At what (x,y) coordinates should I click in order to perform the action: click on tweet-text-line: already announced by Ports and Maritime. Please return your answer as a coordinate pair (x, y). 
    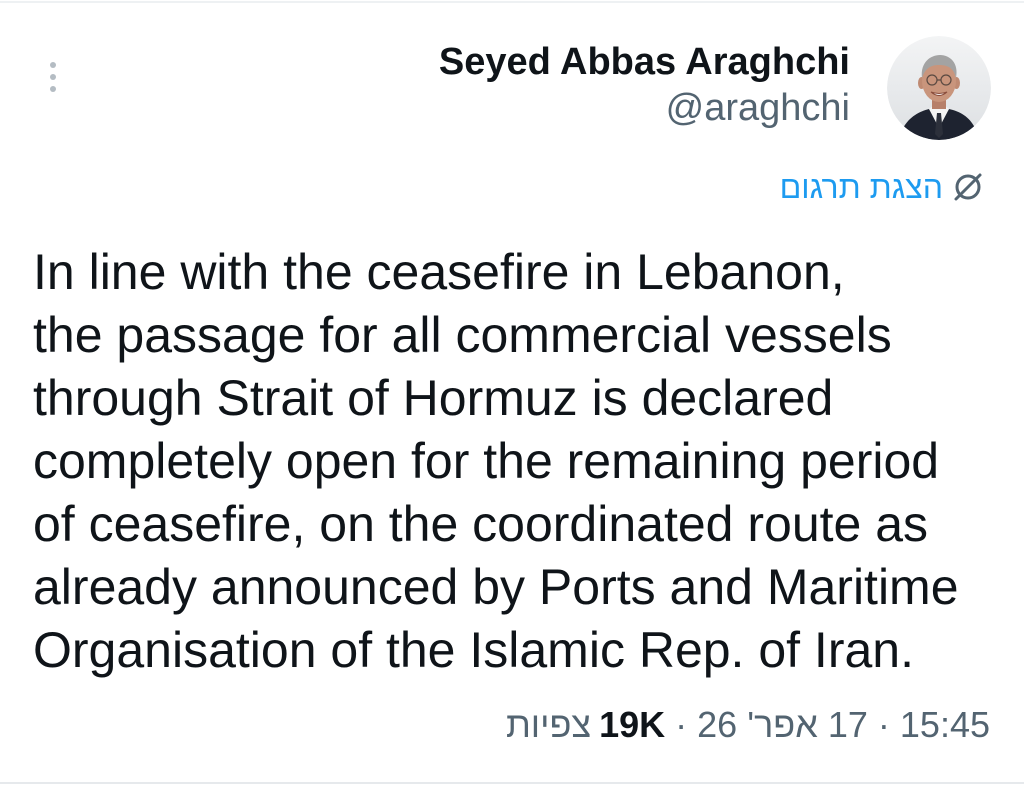
    Looking at the image, I should click on (496, 587).